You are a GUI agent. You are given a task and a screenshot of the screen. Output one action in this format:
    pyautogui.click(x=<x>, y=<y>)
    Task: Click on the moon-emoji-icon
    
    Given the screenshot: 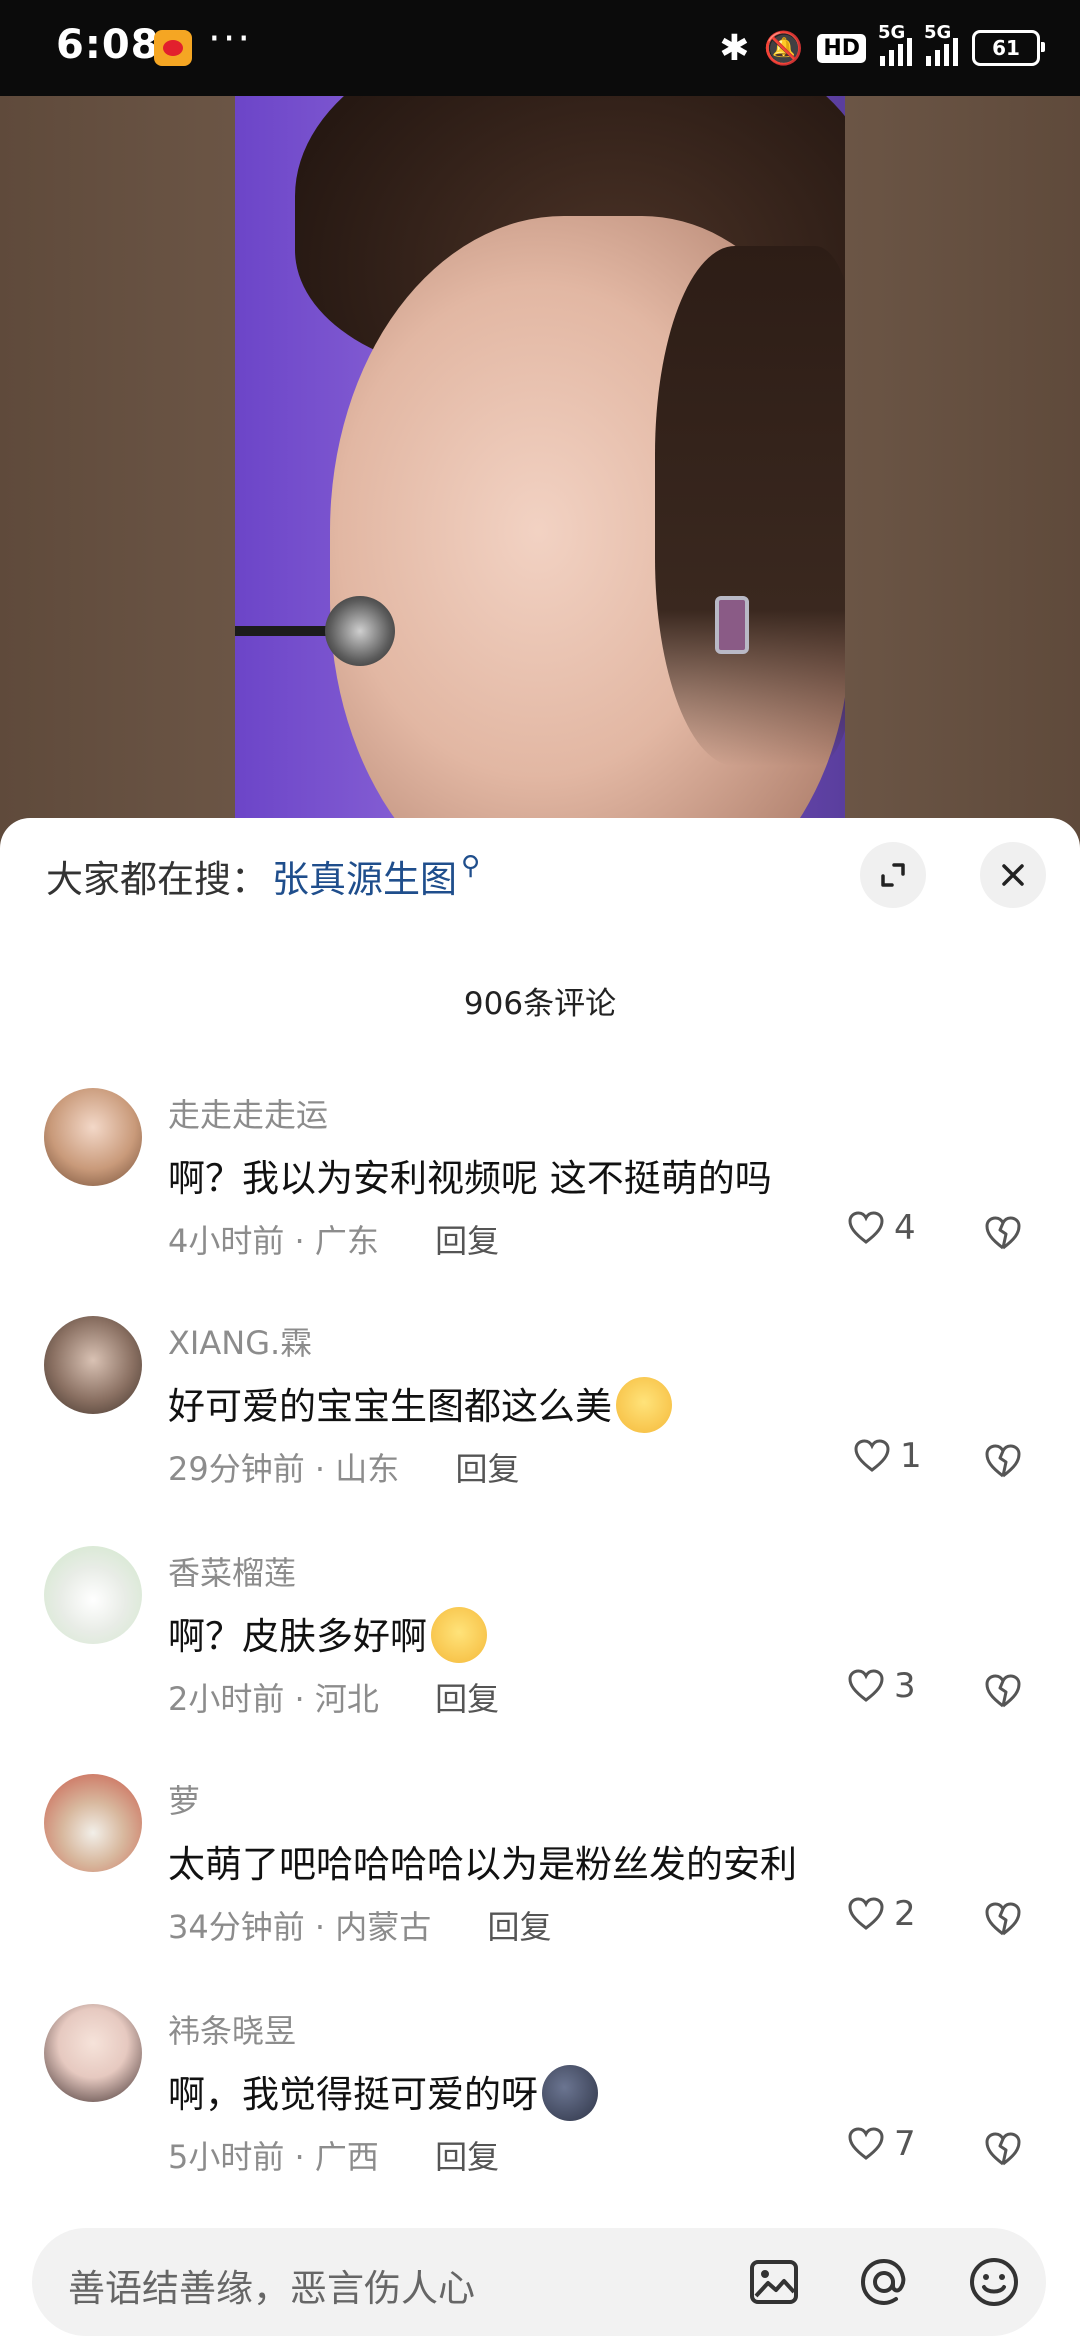 What is the action you would take?
    pyautogui.click(x=570, y=2092)
    